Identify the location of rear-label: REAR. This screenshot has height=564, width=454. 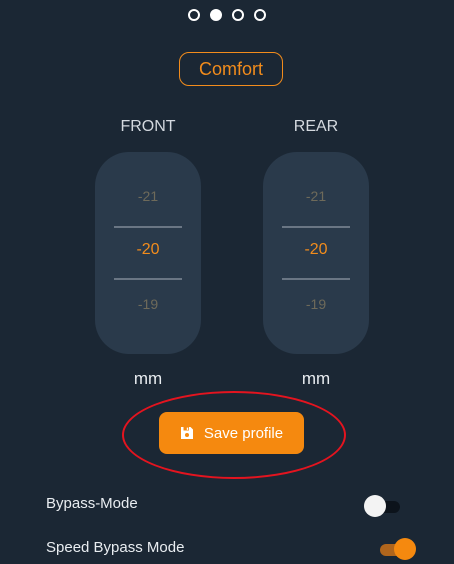
(316, 126).